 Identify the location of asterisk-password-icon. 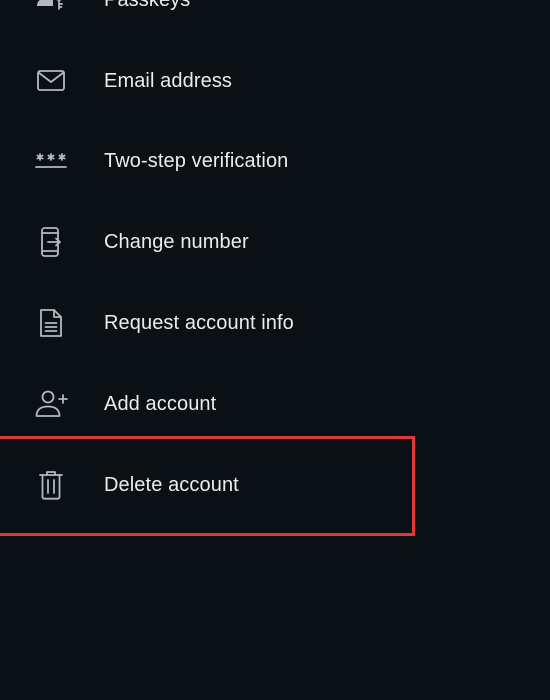
(51, 161).